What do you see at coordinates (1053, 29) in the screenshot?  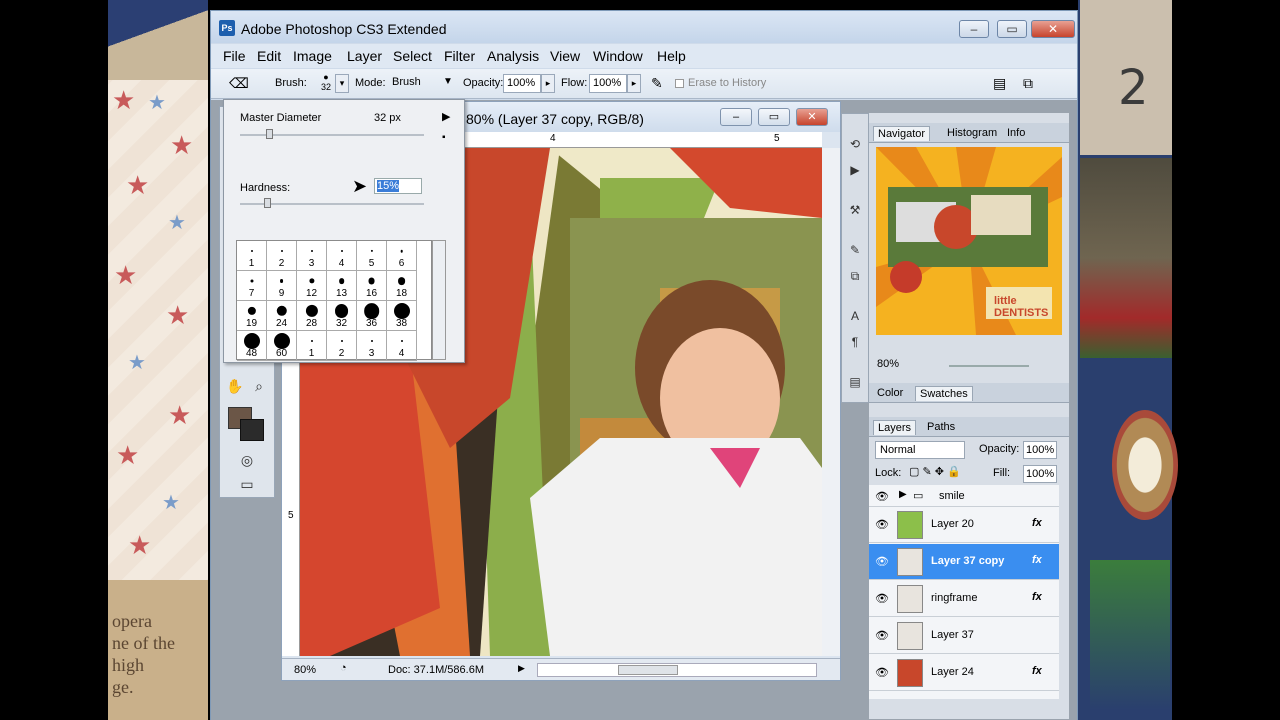 I see `close-button: ✕` at bounding box center [1053, 29].